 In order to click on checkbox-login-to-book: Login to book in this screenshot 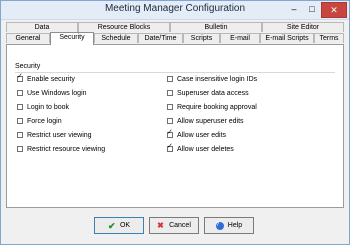, I will do `click(43, 107)`.